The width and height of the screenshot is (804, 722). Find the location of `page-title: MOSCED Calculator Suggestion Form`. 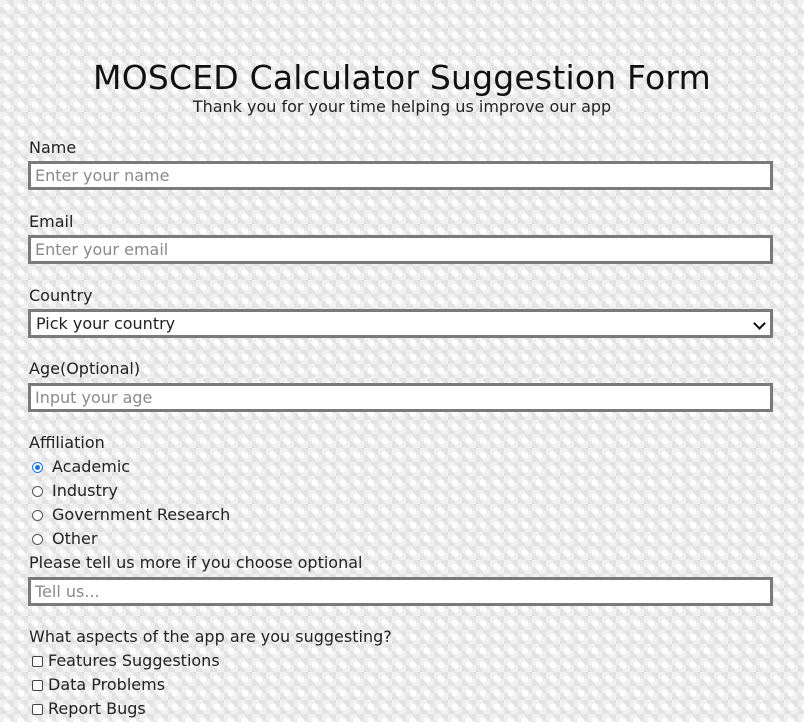

page-title: MOSCED Calculator Suggestion Form is located at coordinates (402, 77).